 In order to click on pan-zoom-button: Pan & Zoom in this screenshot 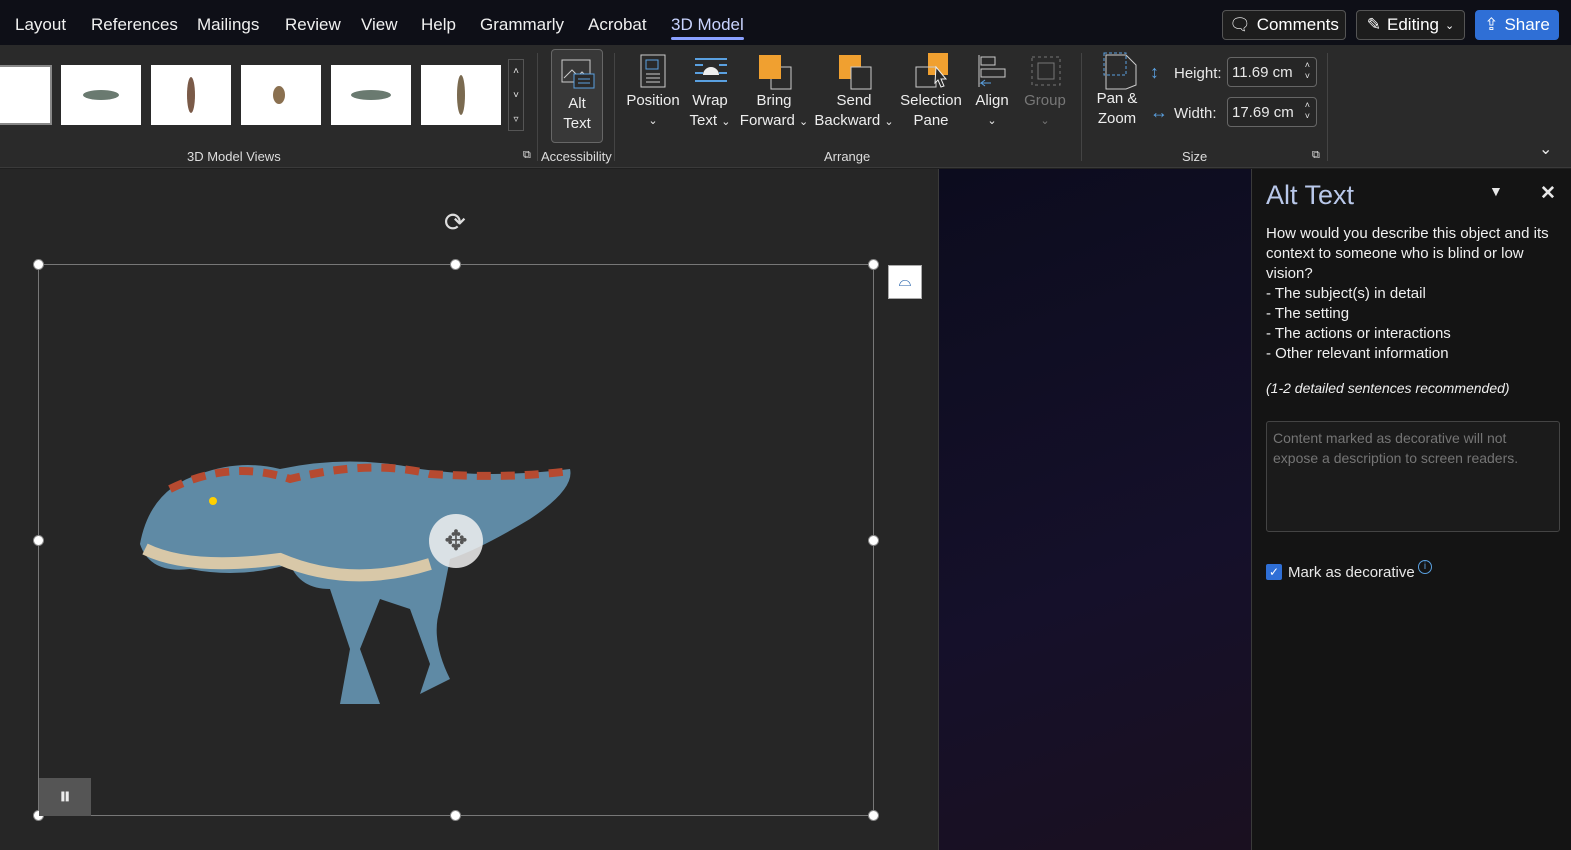, I will do `click(1117, 90)`.